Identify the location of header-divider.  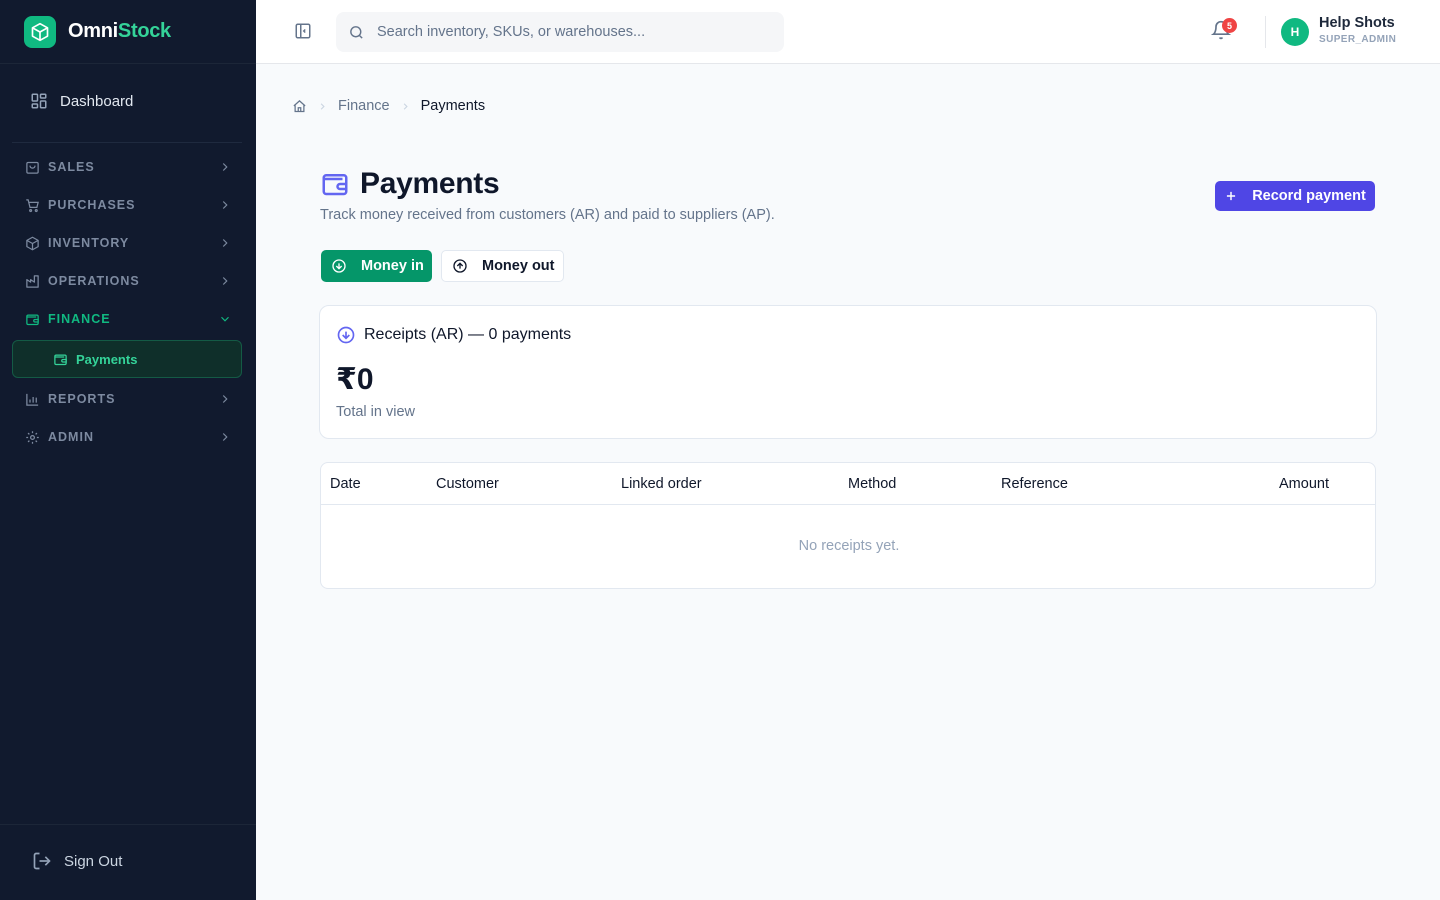
(1265, 32).